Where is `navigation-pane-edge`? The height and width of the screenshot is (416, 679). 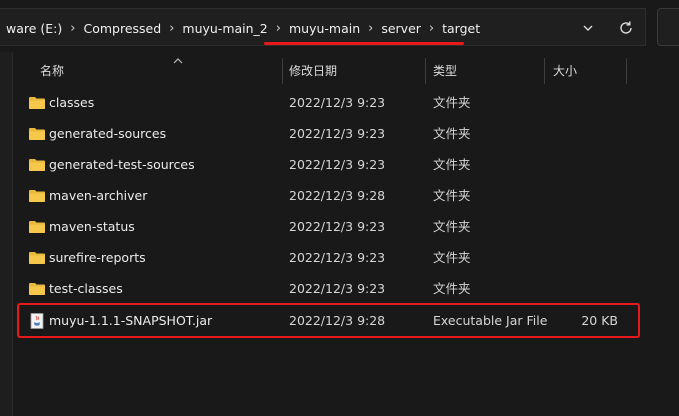 navigation-pane-edge is located at coordinates (6, 234).